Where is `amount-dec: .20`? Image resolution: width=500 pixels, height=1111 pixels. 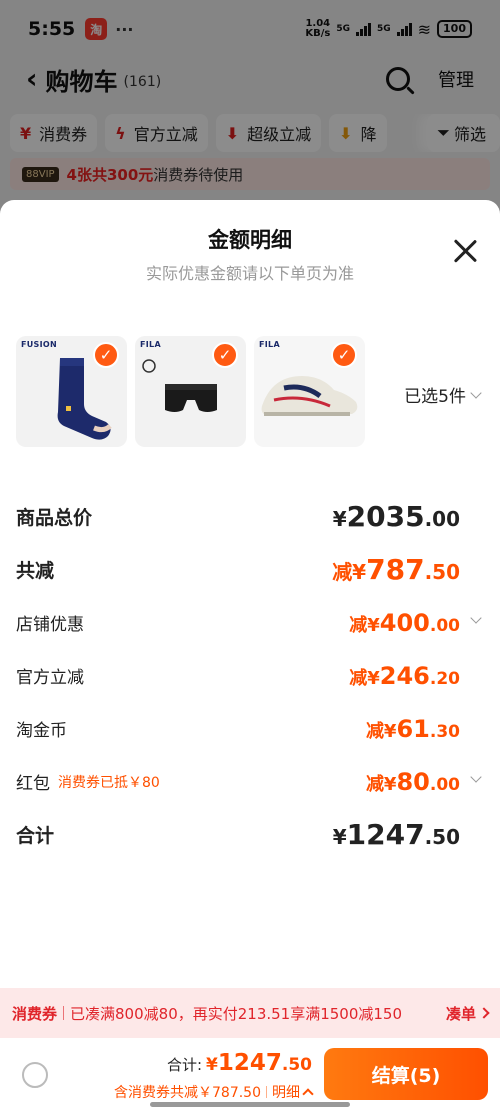 amount-dec: .20 is located at coordinates (444, 678).